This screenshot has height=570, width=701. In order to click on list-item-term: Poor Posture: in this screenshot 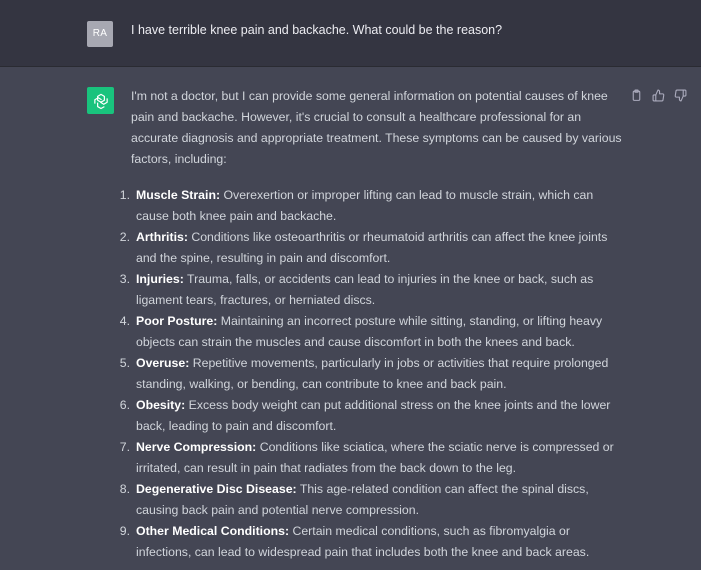, I will do `click(177, 321)`.